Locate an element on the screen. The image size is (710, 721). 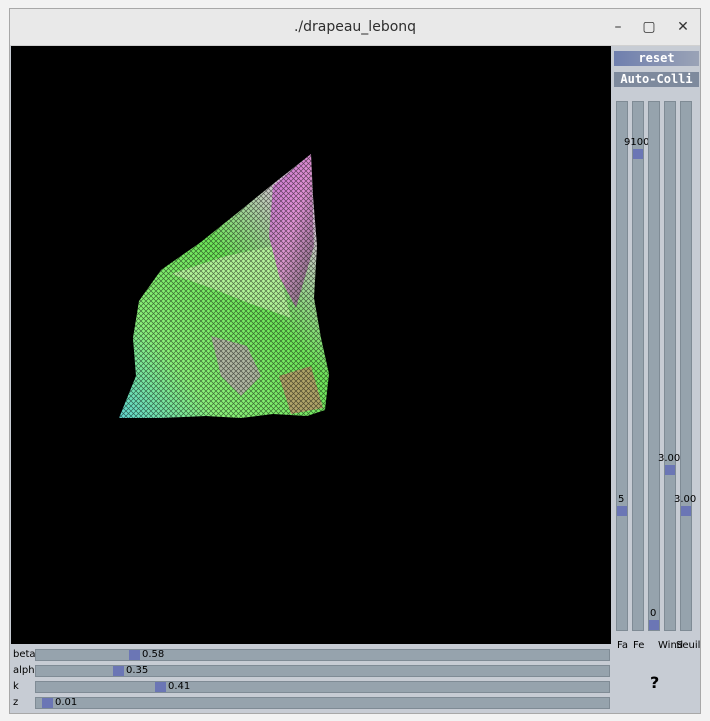
close-icon: ✕ is located at coordinates (683, 27).